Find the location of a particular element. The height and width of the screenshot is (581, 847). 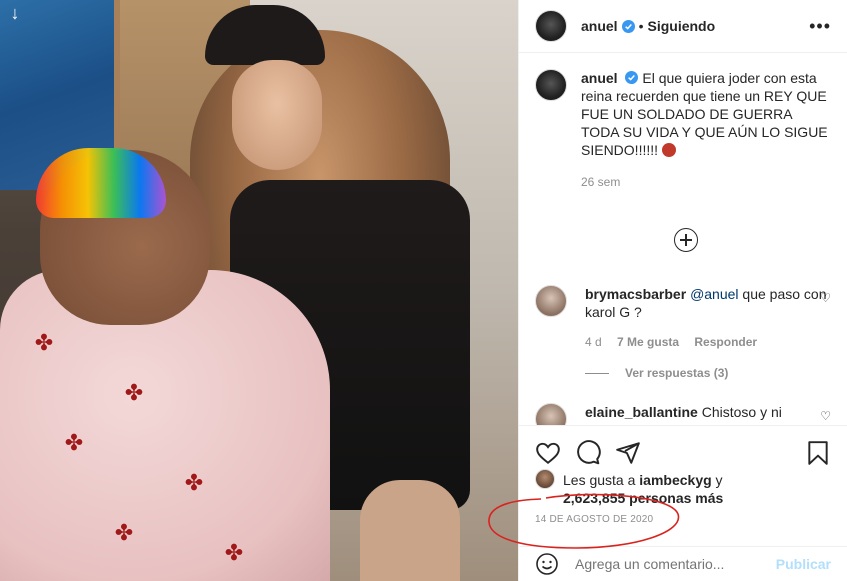

comment-body: elaine_ballantine Chistoso y ni is located at coordinates (708, 414).